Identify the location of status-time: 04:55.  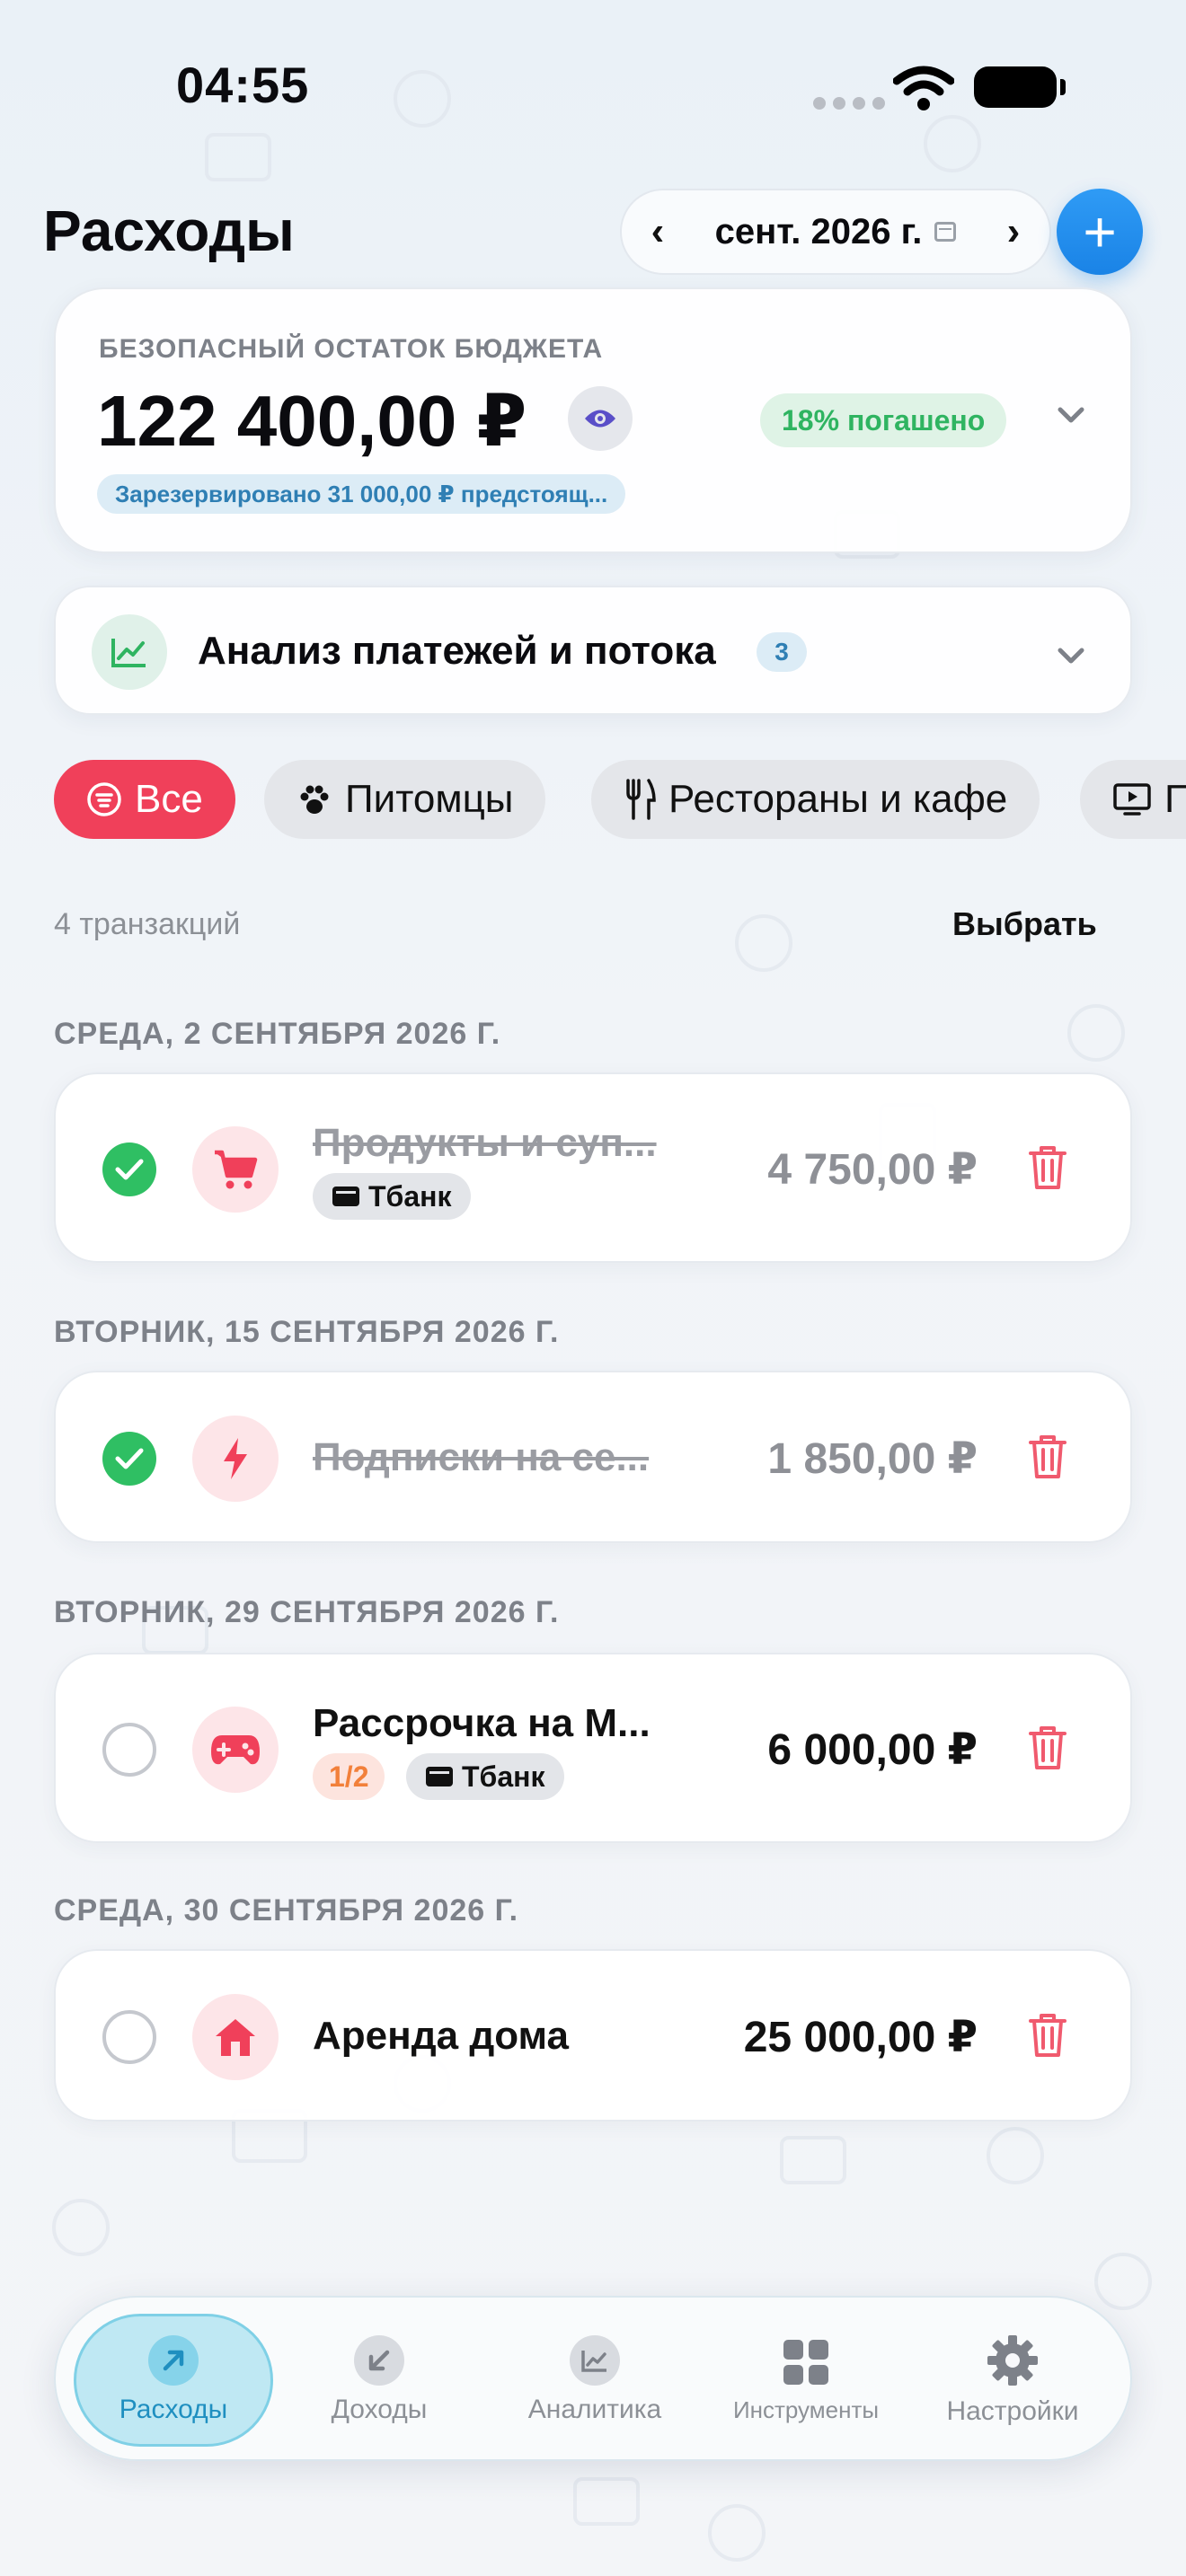
(243, 85).